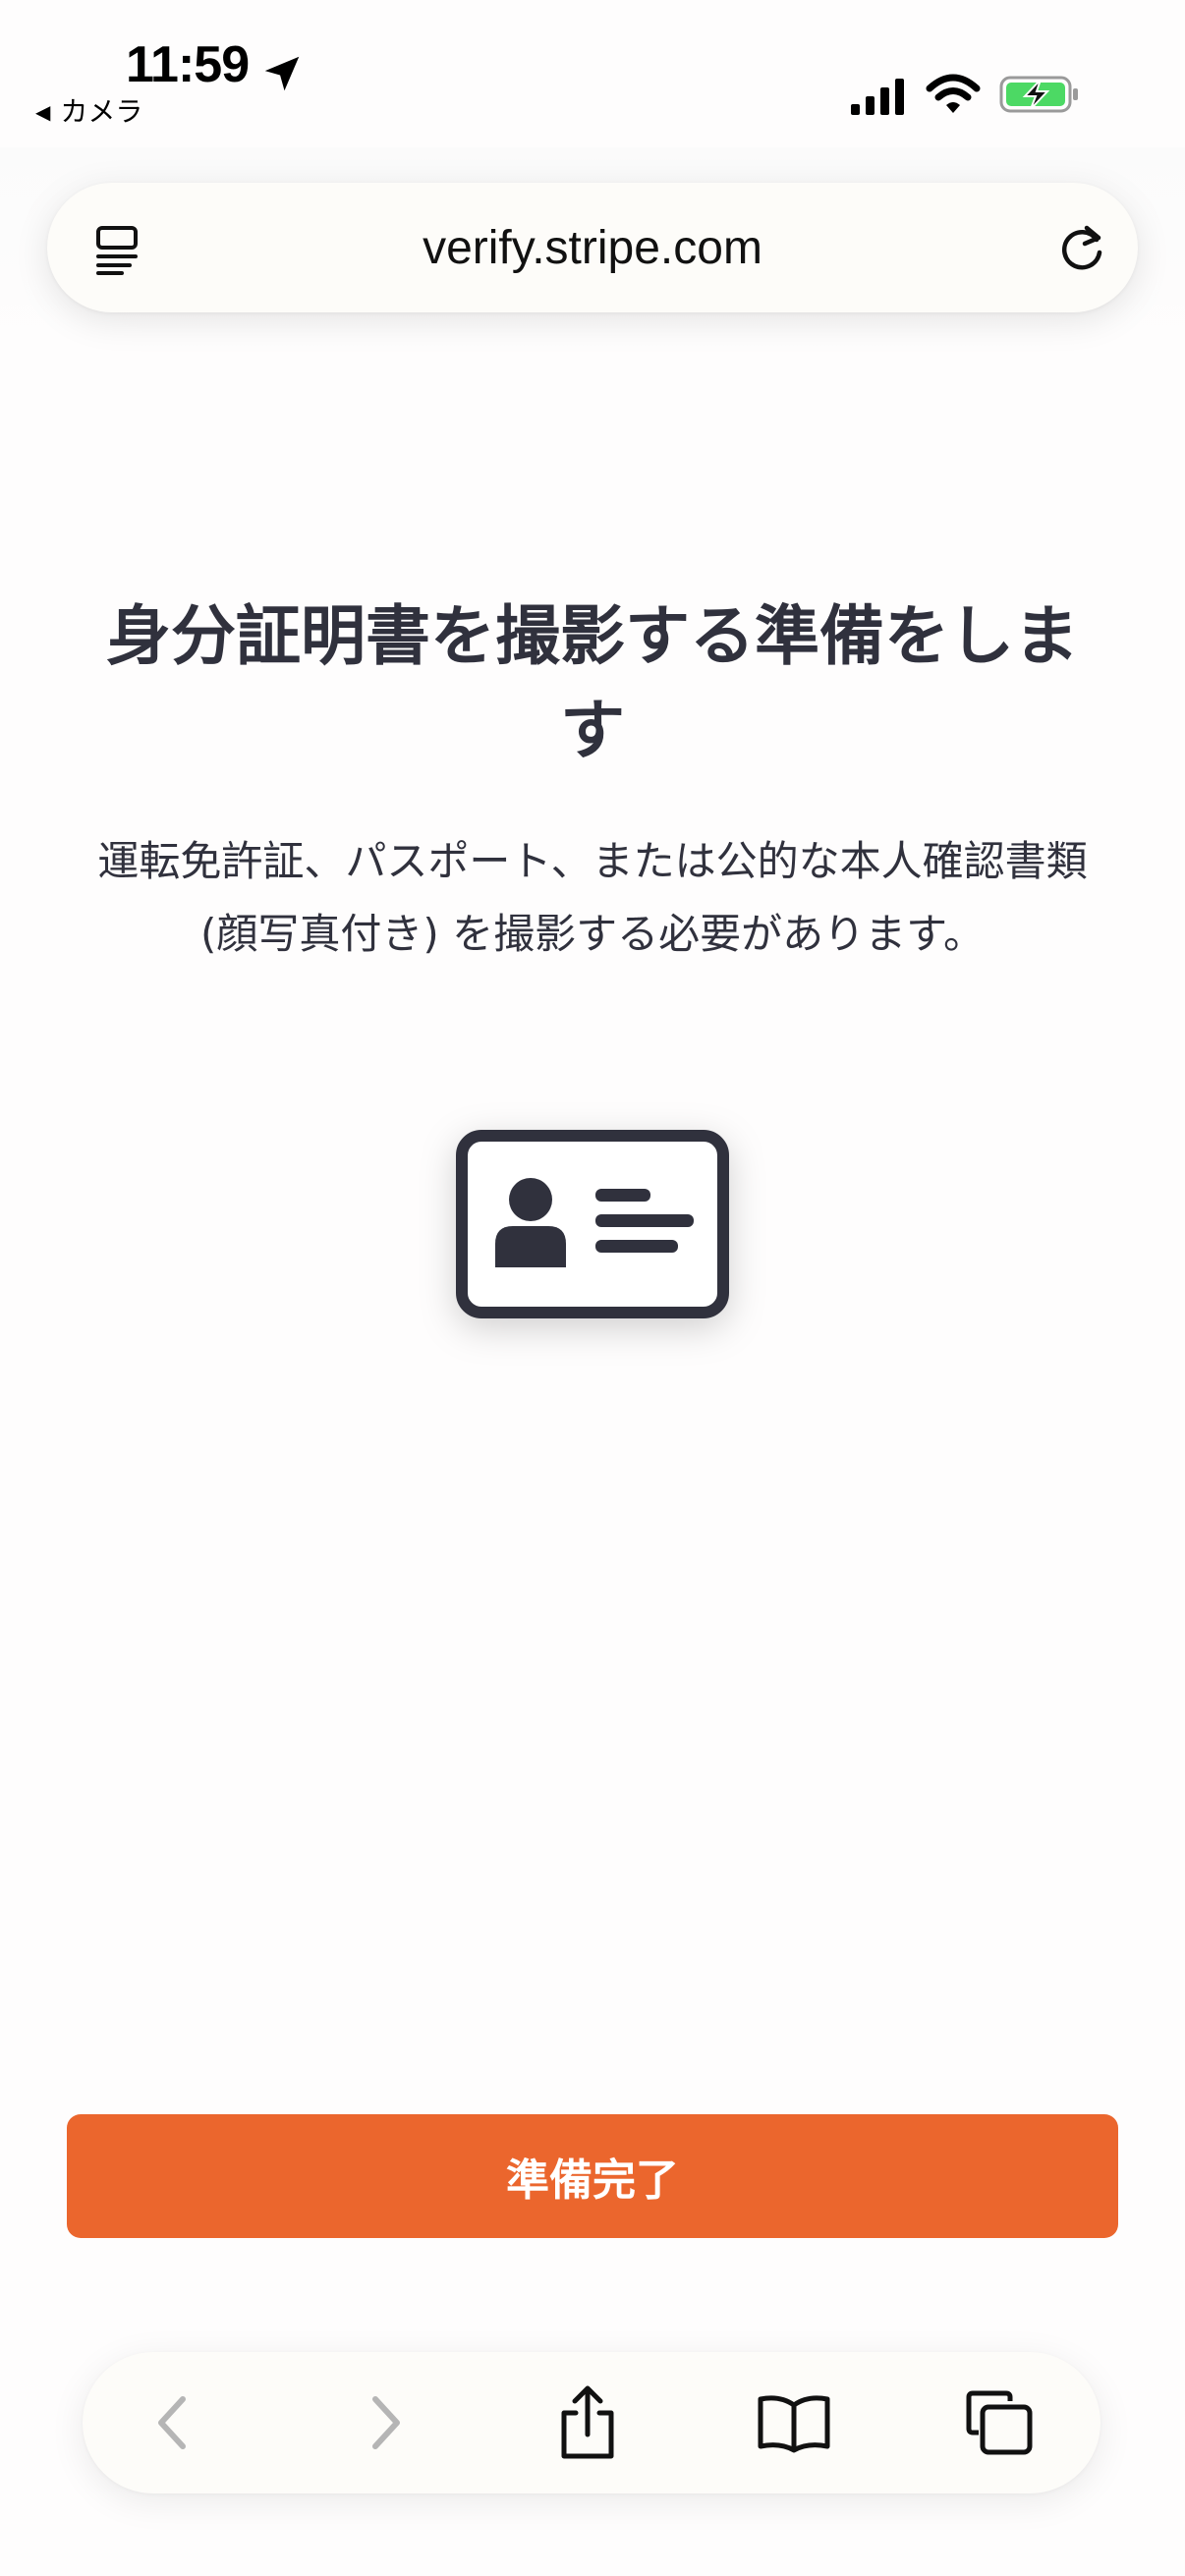 The width and height of the screenshot is (1185, 2576). I want to click on back-to-app-button: ◀ カメラ, so click(89, 112).